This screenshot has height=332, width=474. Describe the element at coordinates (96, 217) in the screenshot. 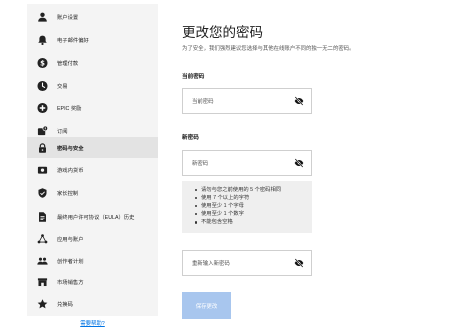

I see `sidebar-item-label: 最终用户许可协议（EULA）历史` at that location.